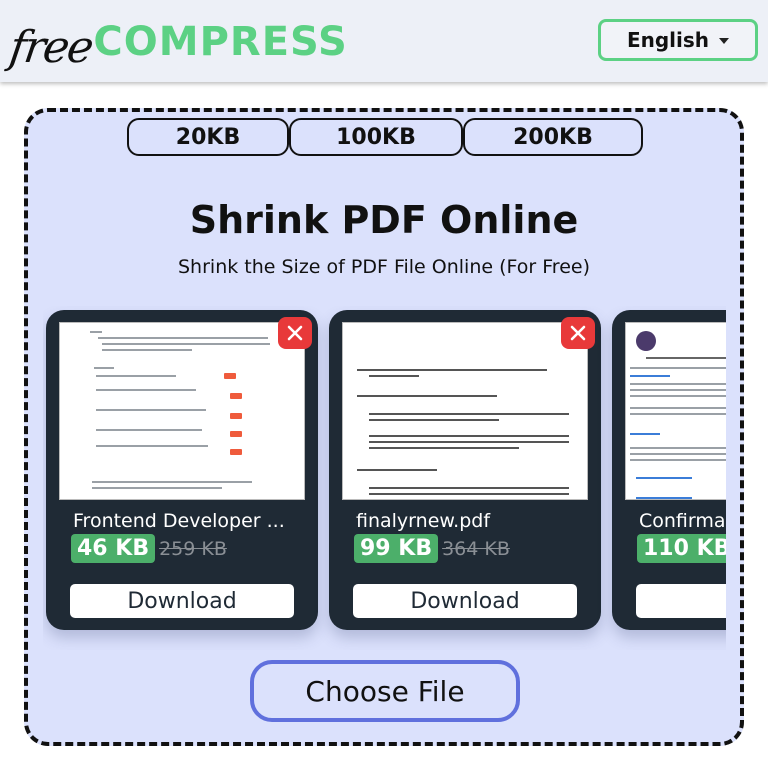  What do you see at coordinates (646, 341) in the screenshot?
I see `emblem-icon` at bounding box center [646, 341].